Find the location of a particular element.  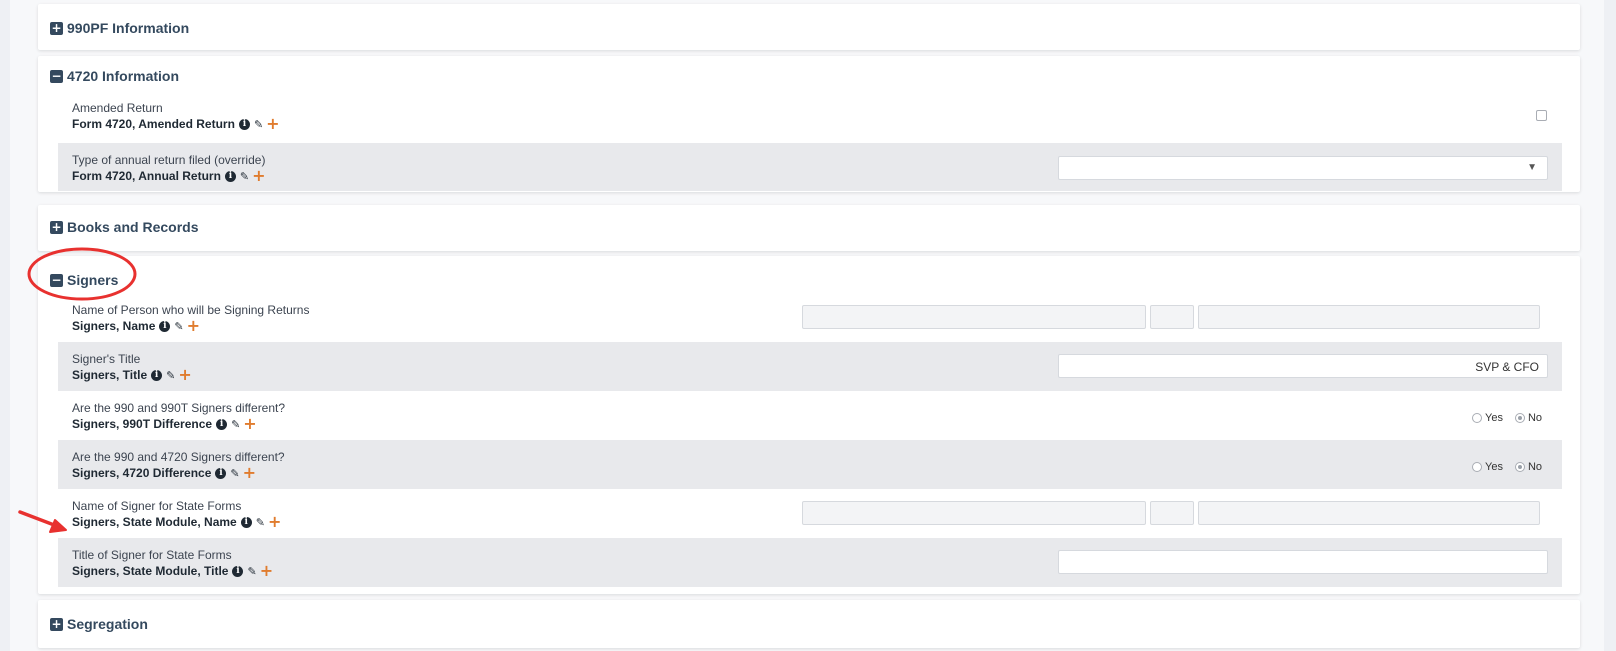

field-code: Signers, State Module, Title i ✎ + is located at coordinates (172, 571).